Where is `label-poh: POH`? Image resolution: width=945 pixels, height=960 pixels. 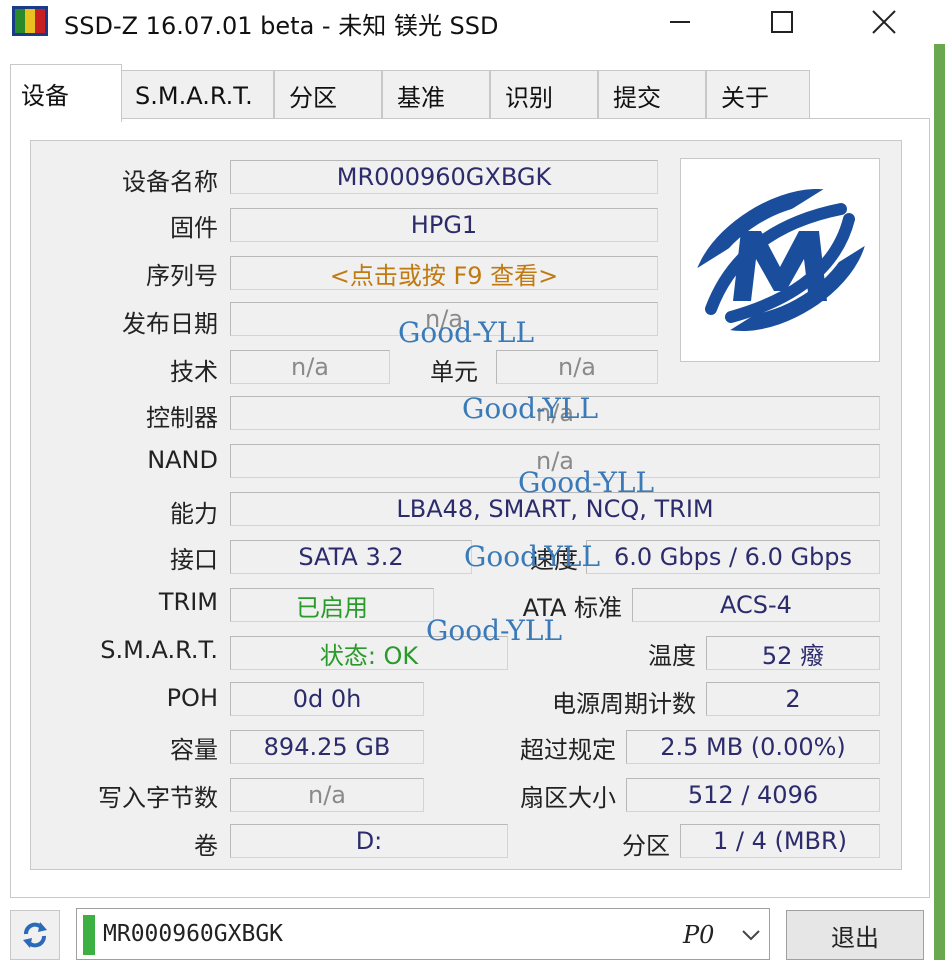
label-poh: POH is located at coordinates (192, 698).